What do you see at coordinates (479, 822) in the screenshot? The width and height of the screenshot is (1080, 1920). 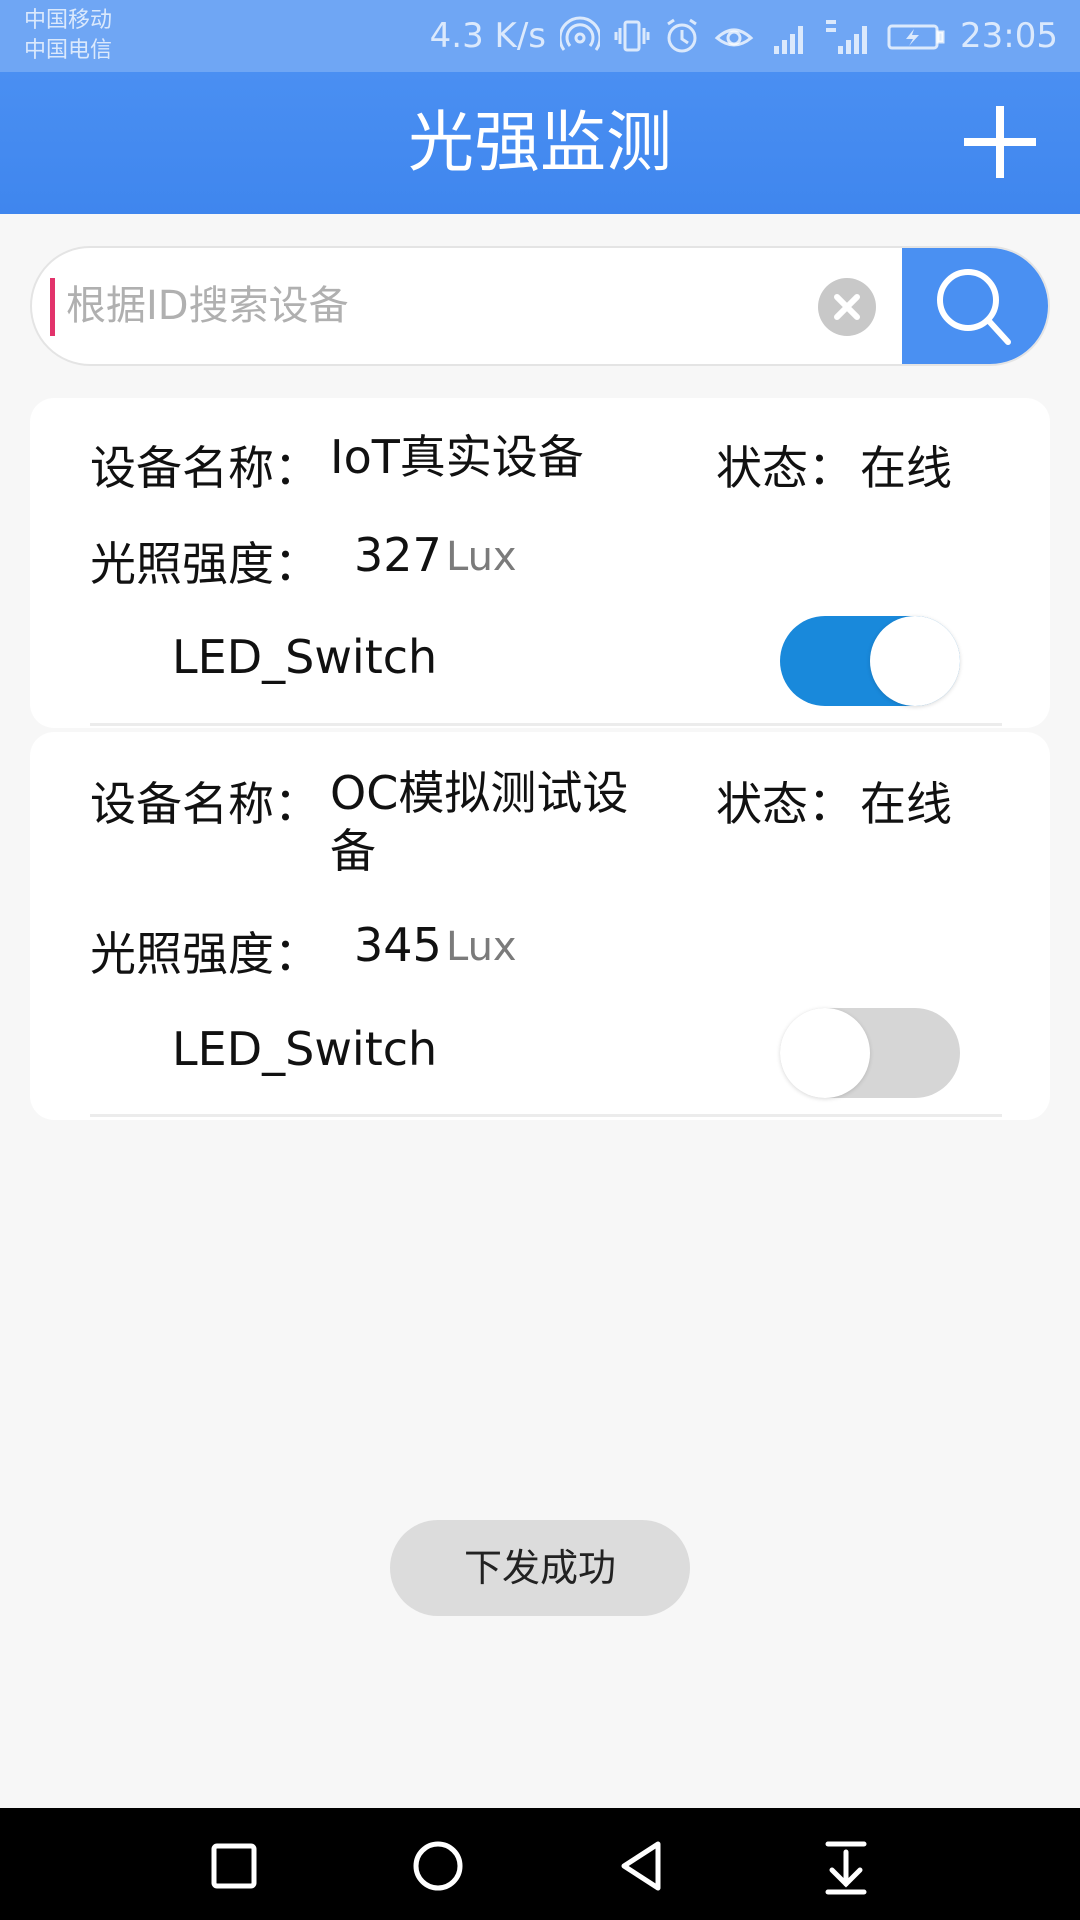 I see `device-name: OC模拟测试设备` at bounding box center [479, 822].